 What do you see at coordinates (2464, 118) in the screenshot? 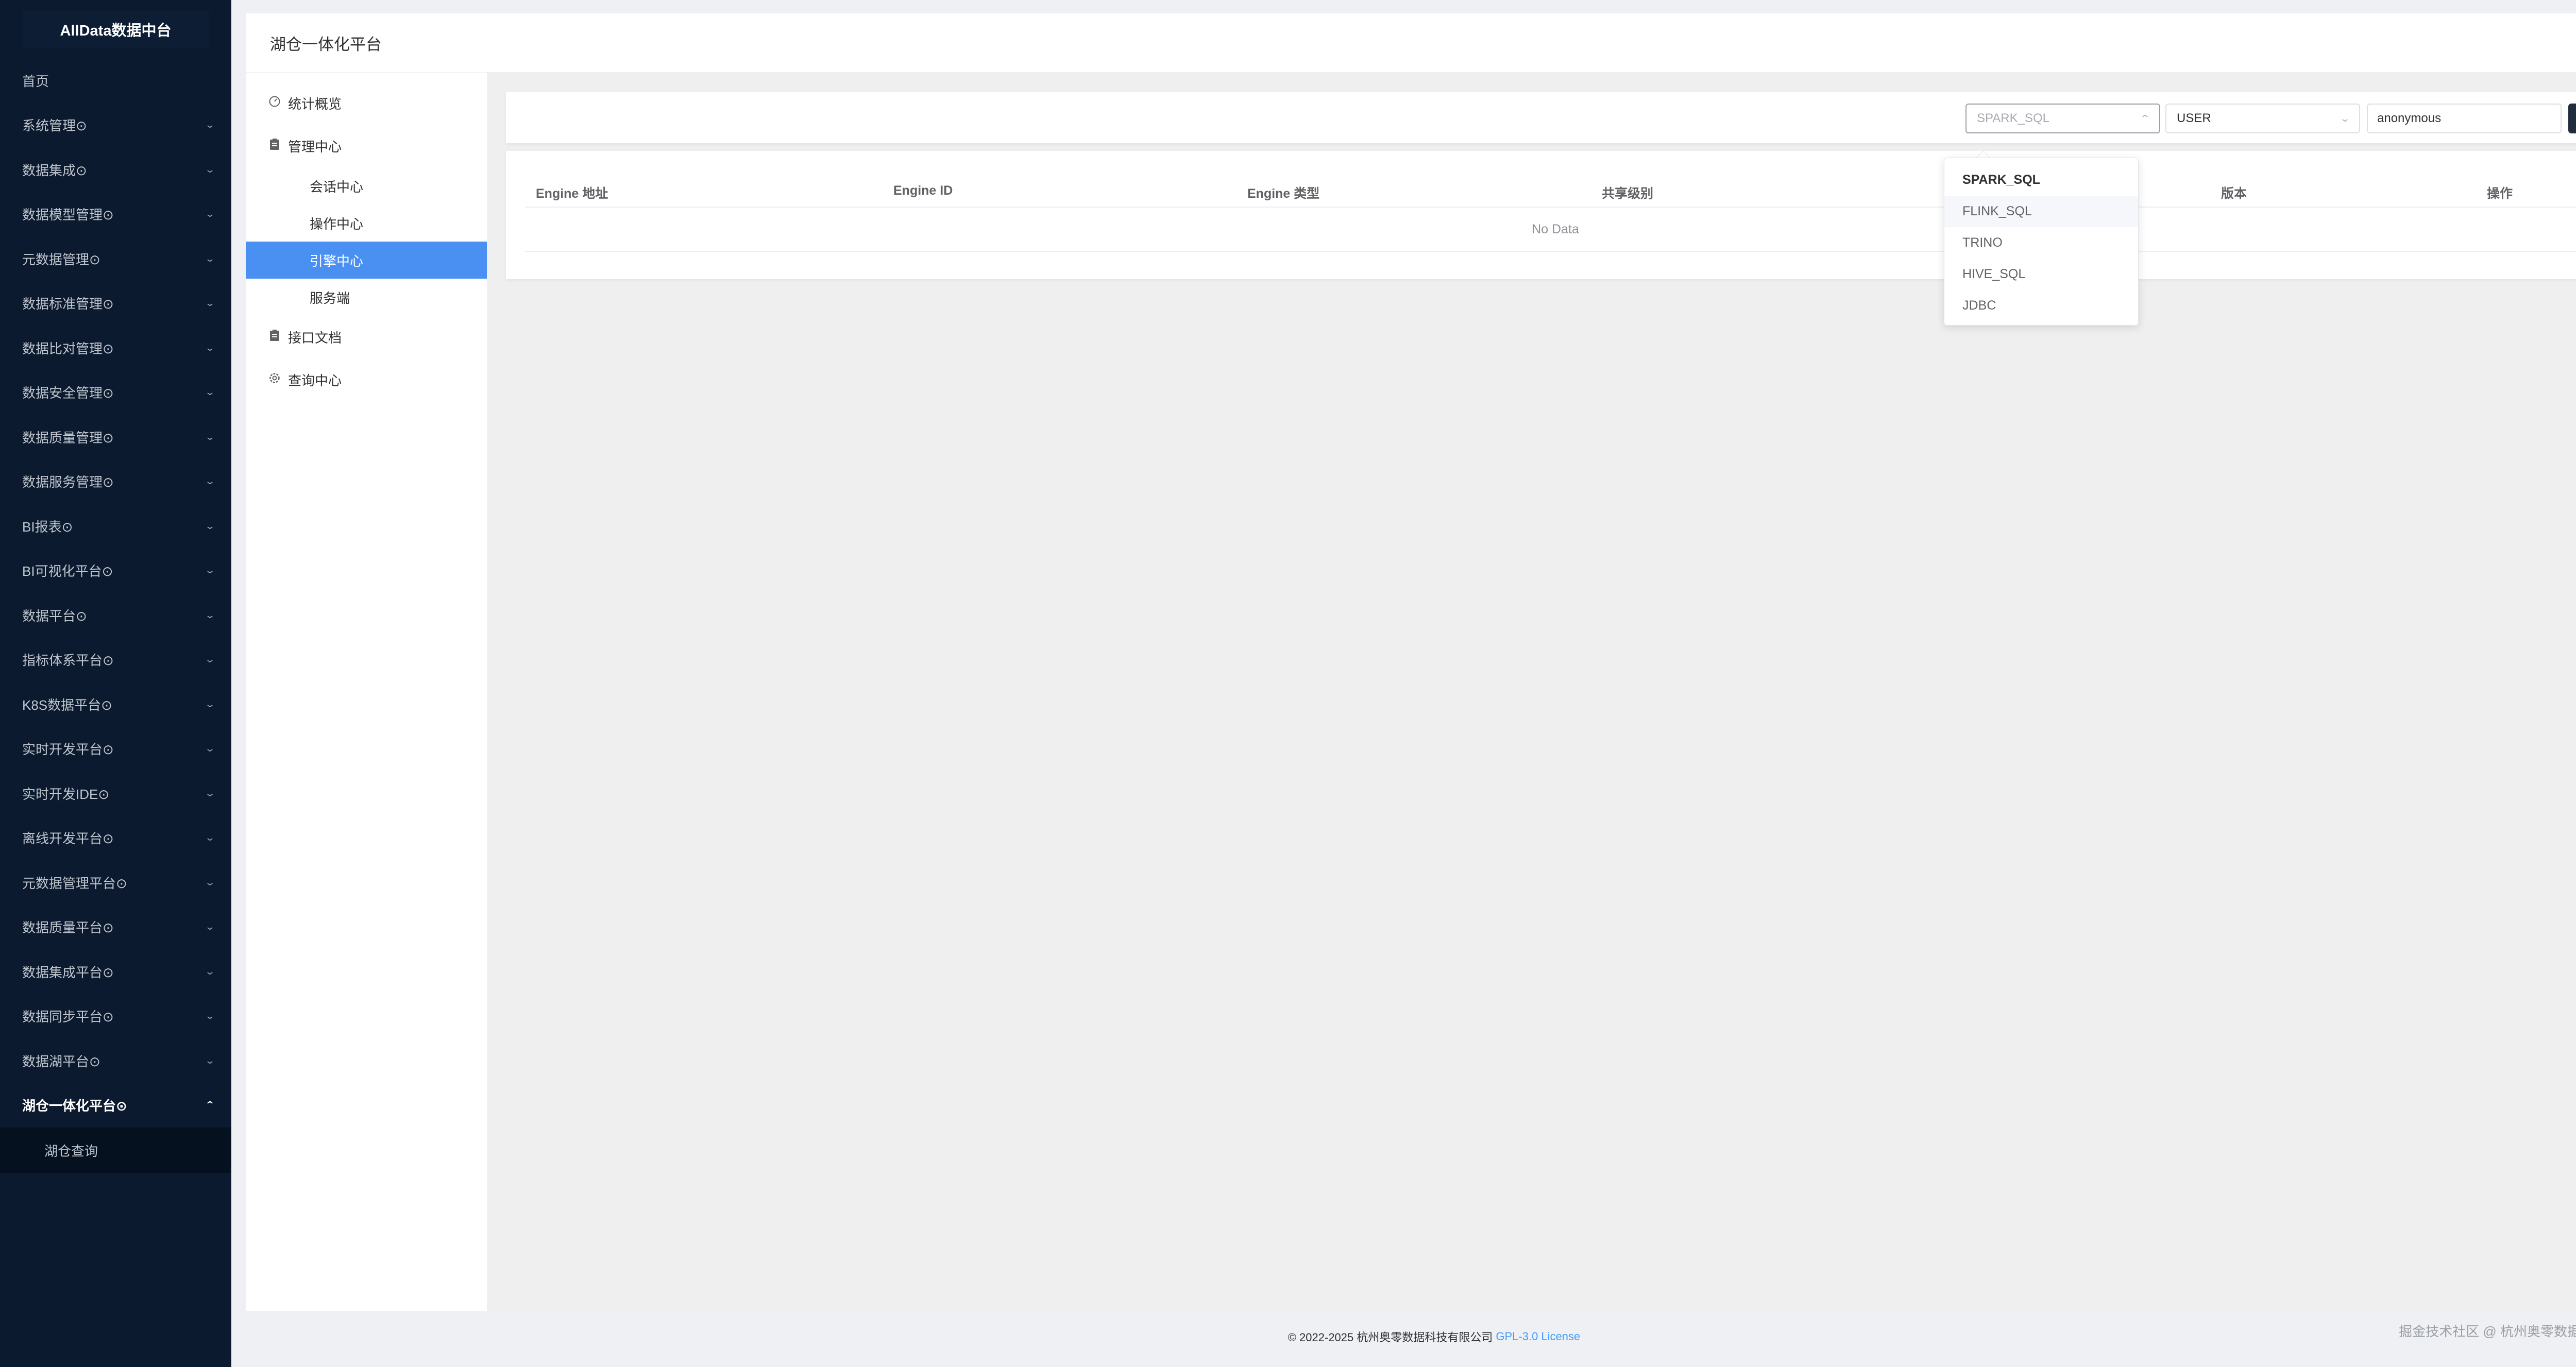
I see `user-input` at bounding box center [2464, 118].